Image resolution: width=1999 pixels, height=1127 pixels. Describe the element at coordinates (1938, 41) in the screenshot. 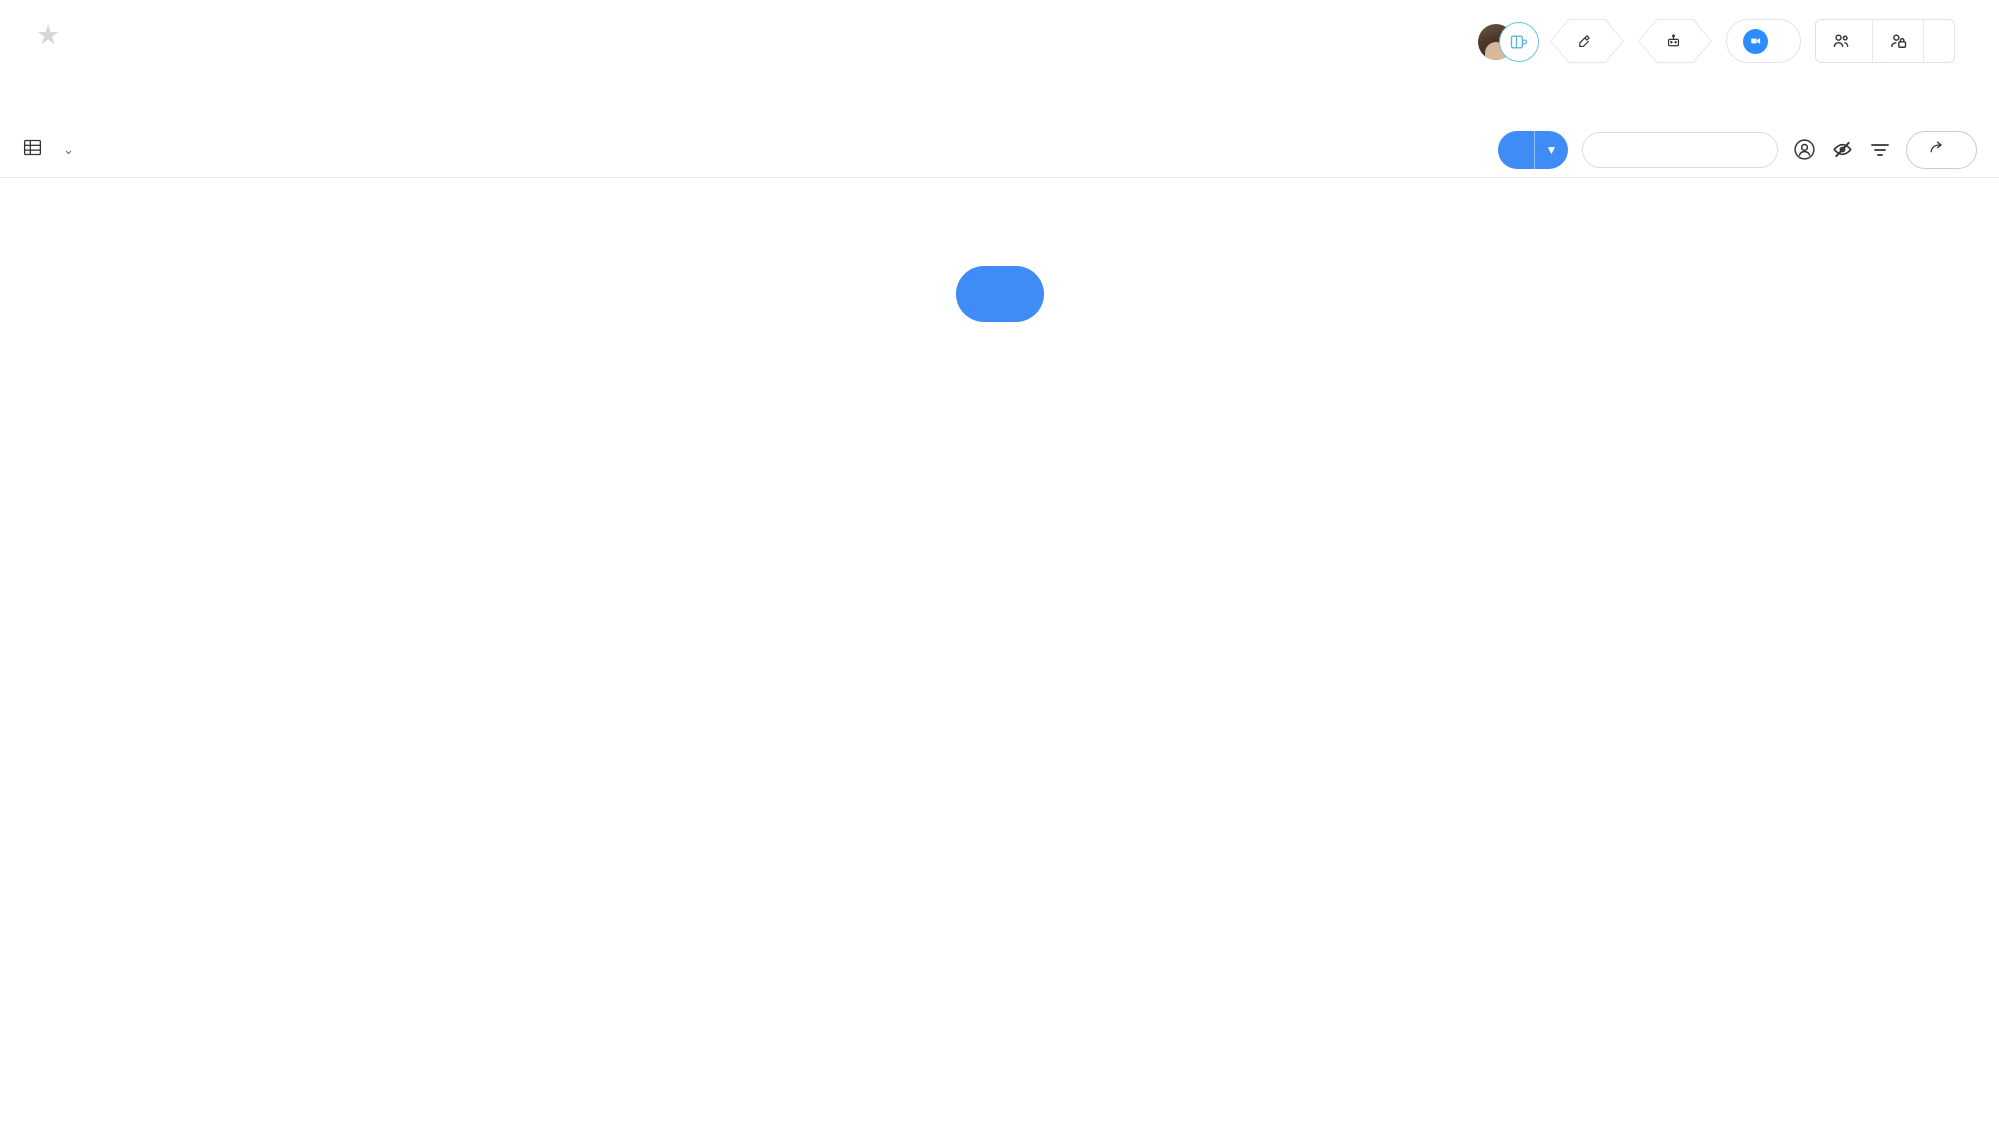

I see `activities-button` at that location.